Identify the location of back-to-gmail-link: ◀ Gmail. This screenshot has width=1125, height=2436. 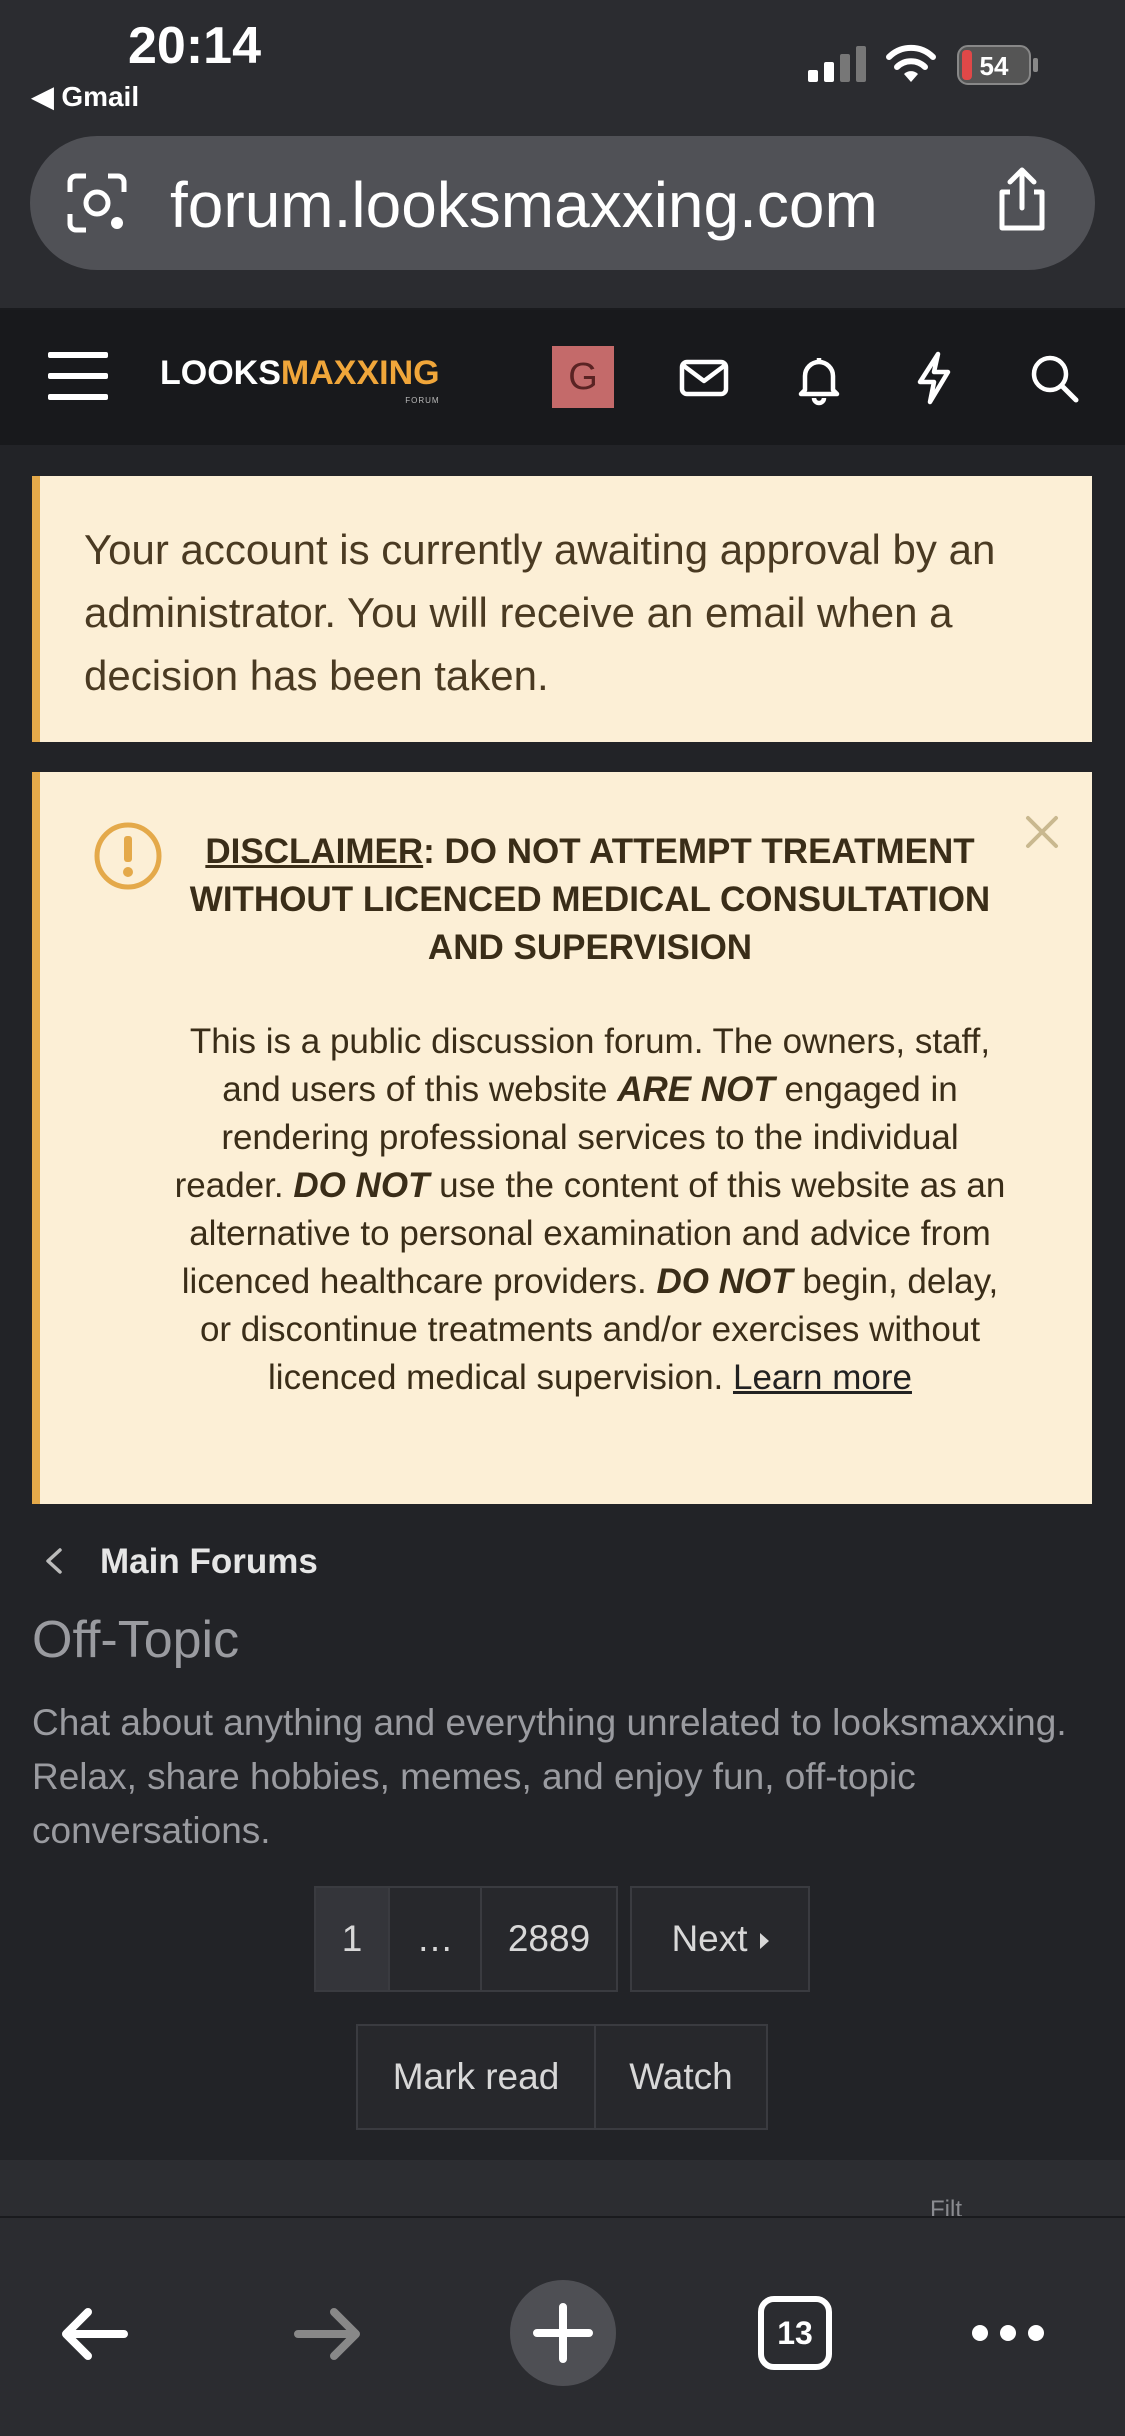
(85, 96).